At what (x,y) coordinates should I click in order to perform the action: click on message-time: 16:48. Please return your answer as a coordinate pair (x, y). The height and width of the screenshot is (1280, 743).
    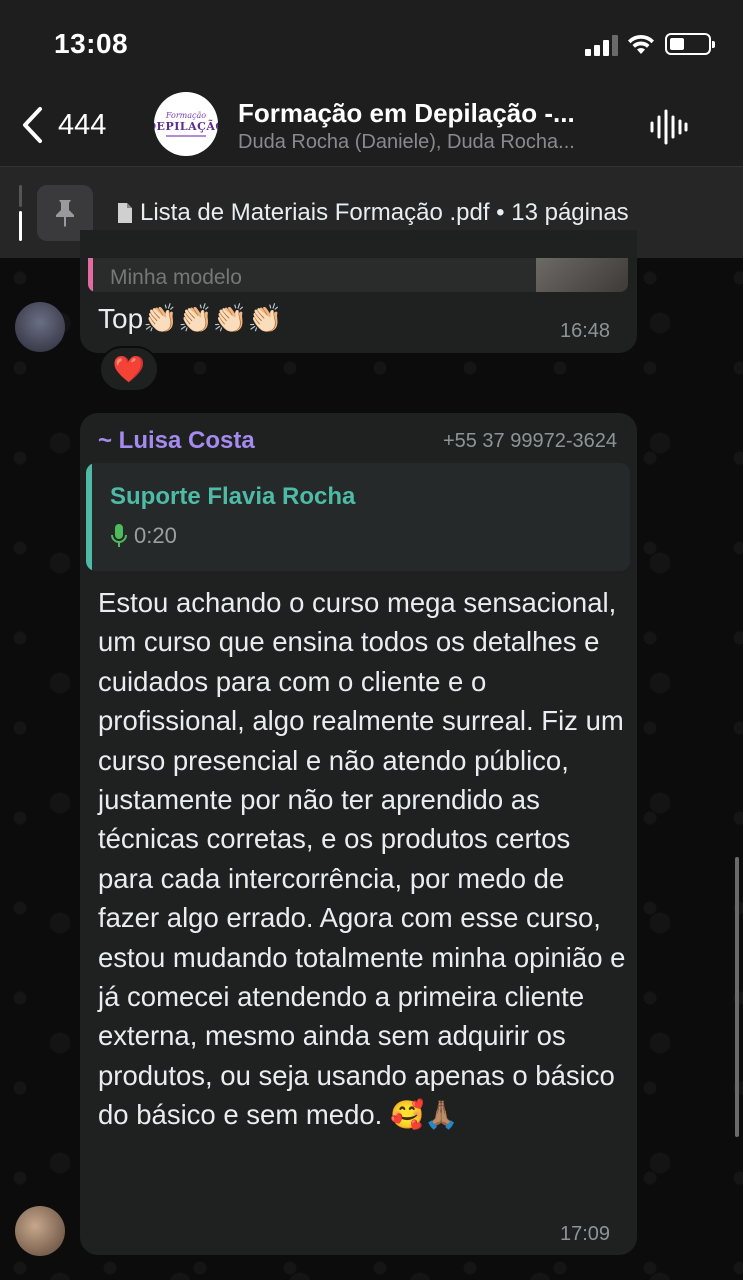
    Looking at the image, I should click on (585, 331).